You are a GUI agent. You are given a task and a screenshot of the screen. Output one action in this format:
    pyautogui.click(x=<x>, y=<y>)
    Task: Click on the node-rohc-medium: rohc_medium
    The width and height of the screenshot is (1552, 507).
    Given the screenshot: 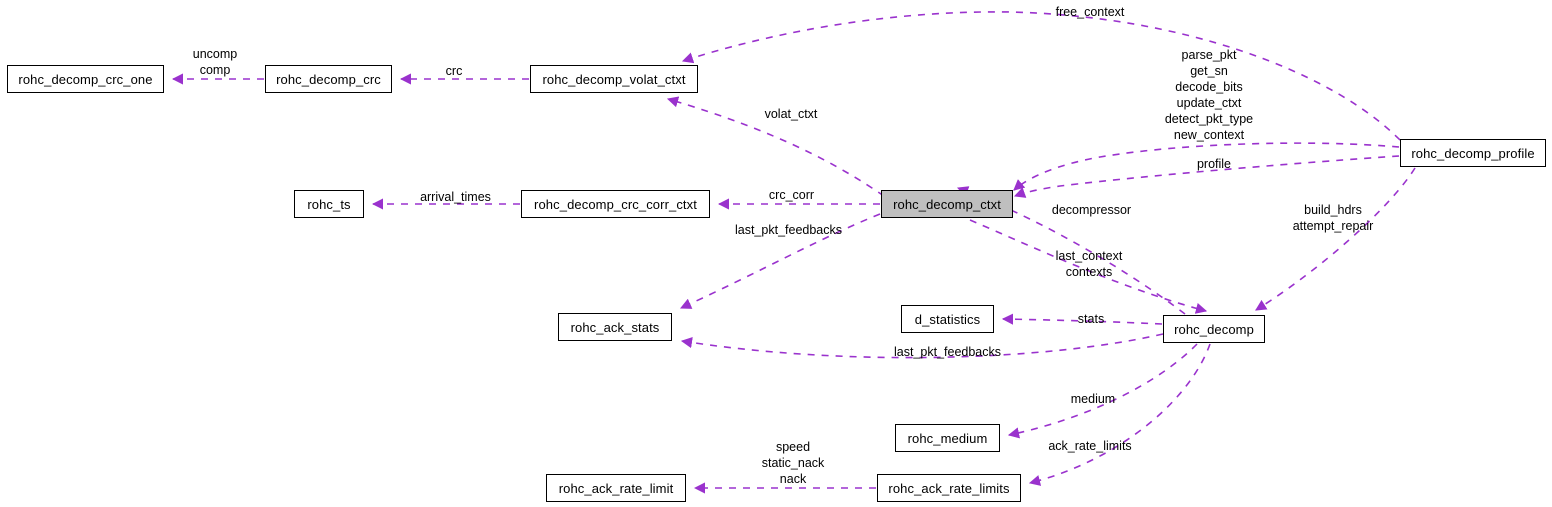 What is the action you would take?
    pyautogui.click(x=947, y=438)
    